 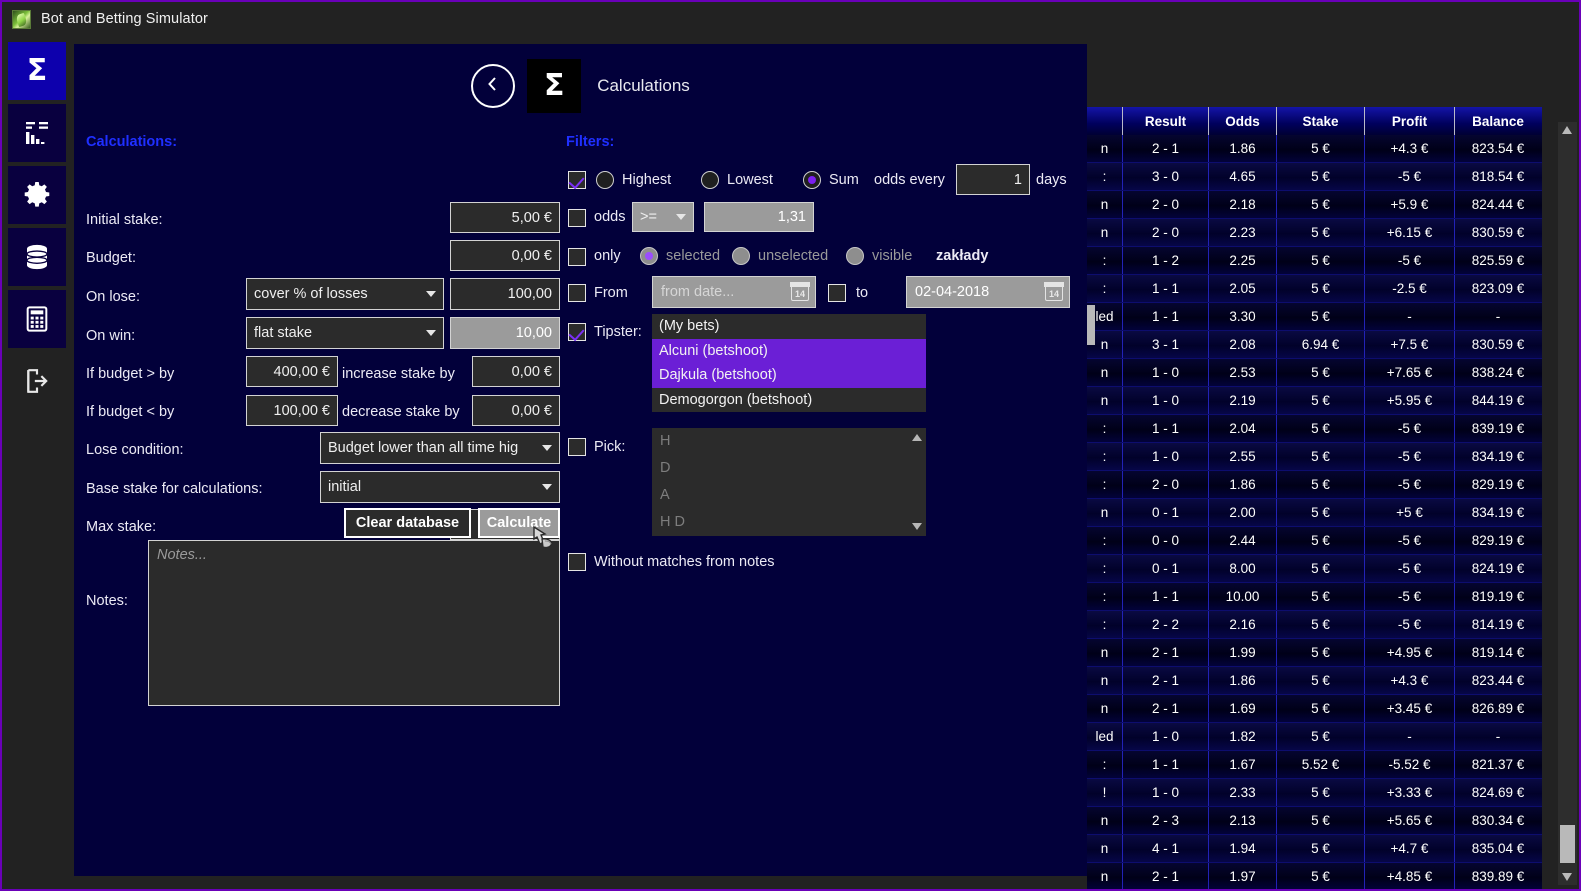 I want to click on decrease-stake-input: 0,00 €, so click(x=516, y=410).